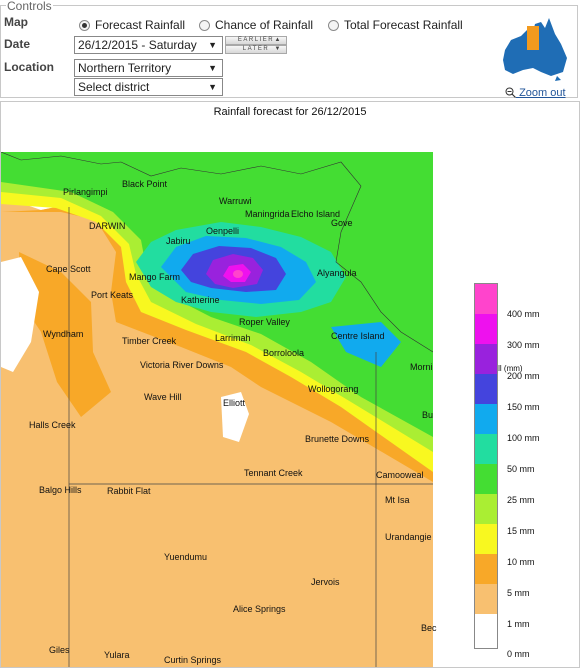 The image size is (580, 668). What do you see at coordinates (533, 38) in the screenshot?
I see `selected-territory-highlight` at bounding box center [533, 38].